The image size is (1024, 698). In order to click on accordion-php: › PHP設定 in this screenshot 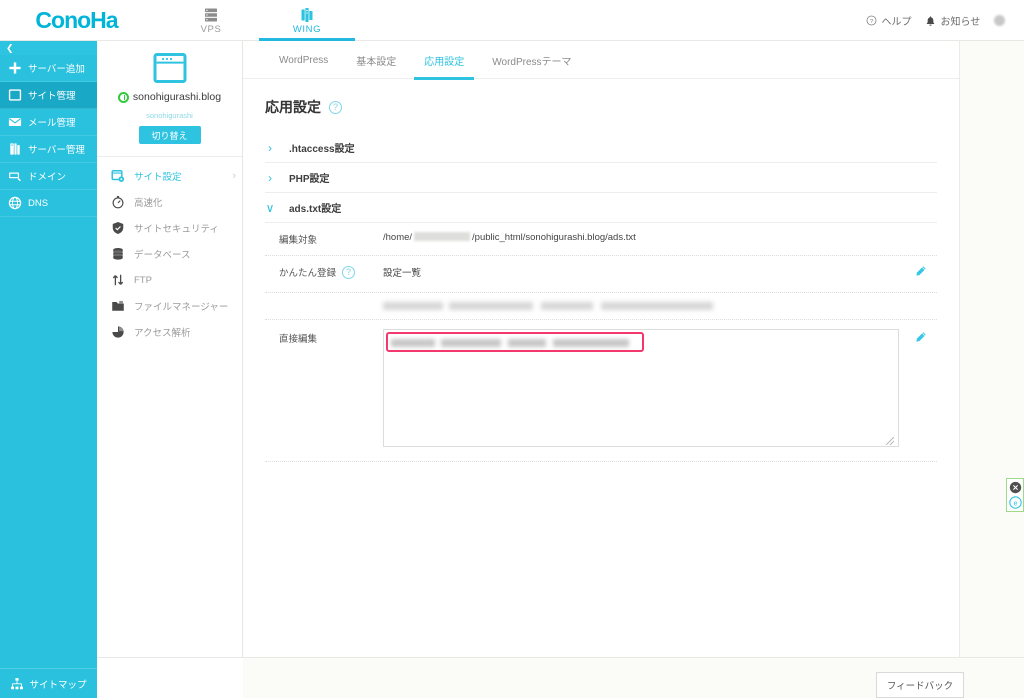, I will do `click(601, 178)`.